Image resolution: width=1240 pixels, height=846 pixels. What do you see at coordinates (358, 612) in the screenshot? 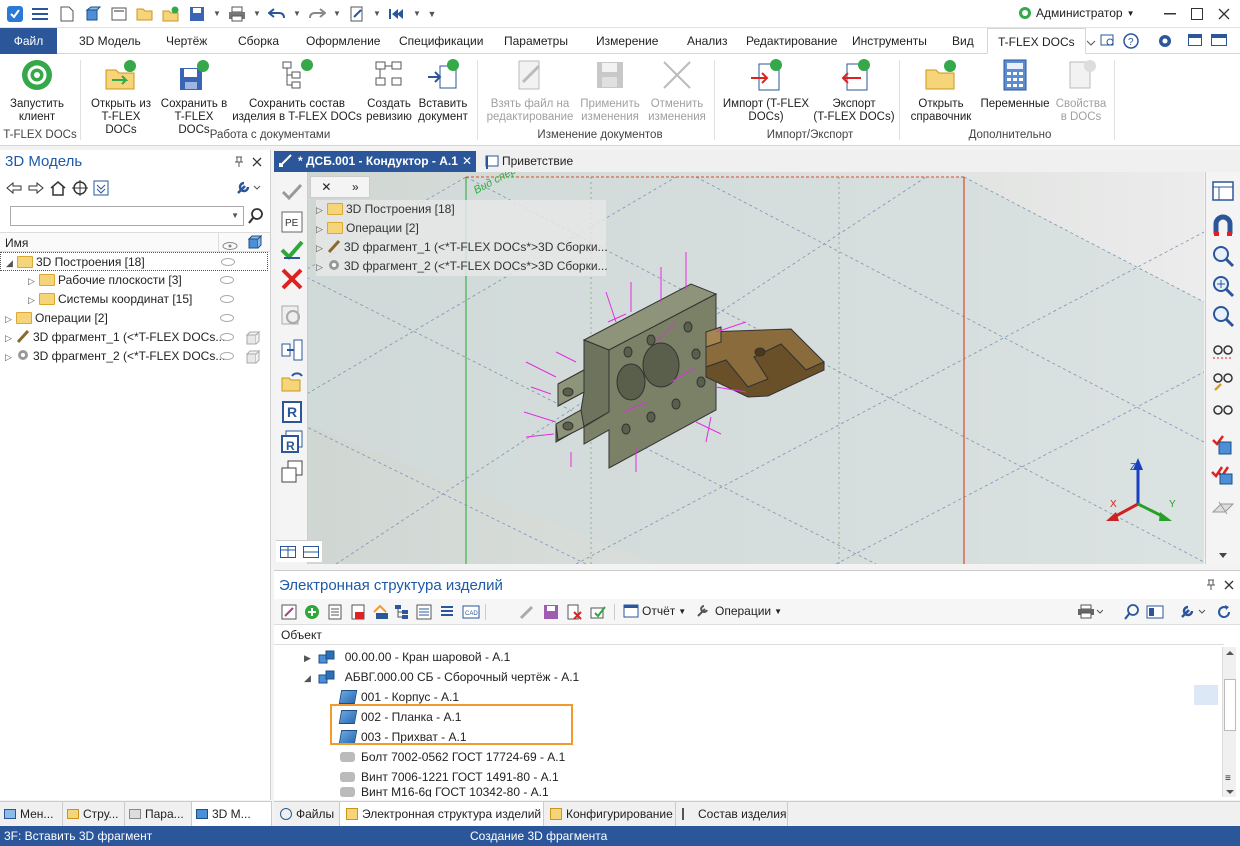
I see `document-red-icon` at bounding box center [358, 612].